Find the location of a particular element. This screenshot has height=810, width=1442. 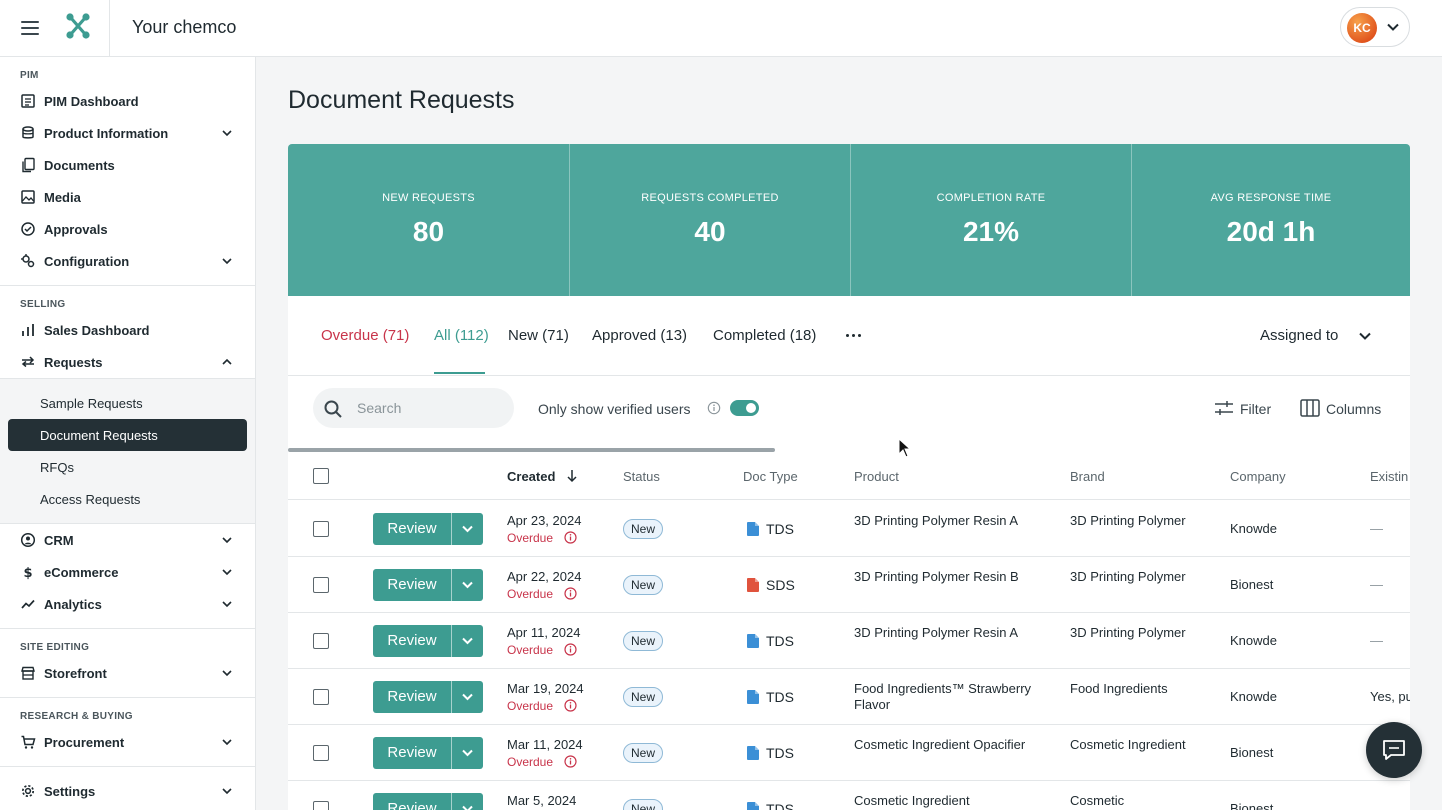

column-header-brand: Brand is located at coordinates (1087, 476).